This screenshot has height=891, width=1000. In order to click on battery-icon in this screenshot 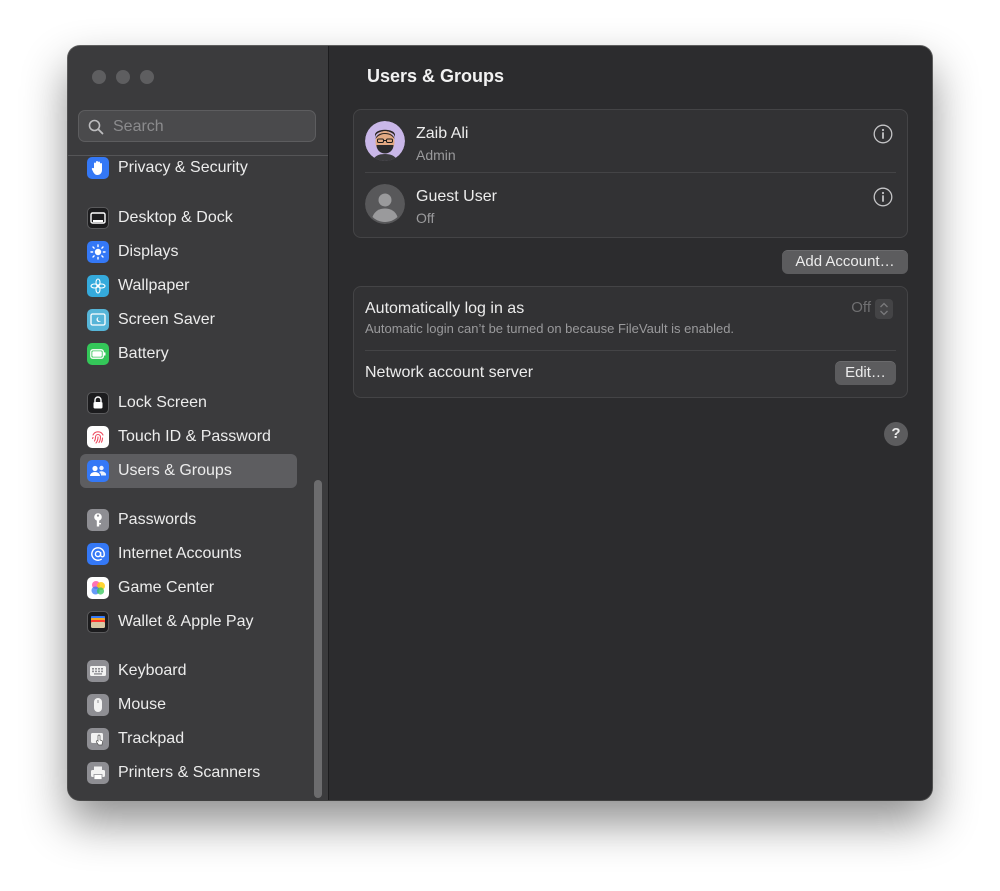, I will do `click(98, 354)`.